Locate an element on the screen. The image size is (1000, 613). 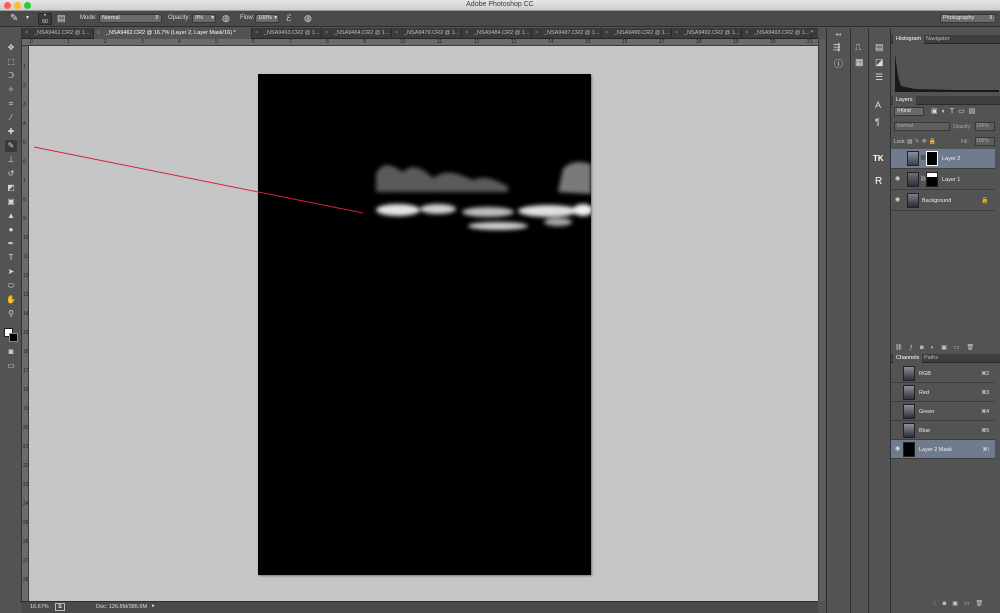
tab-paths: Paths is located at coordinates (931, 358).